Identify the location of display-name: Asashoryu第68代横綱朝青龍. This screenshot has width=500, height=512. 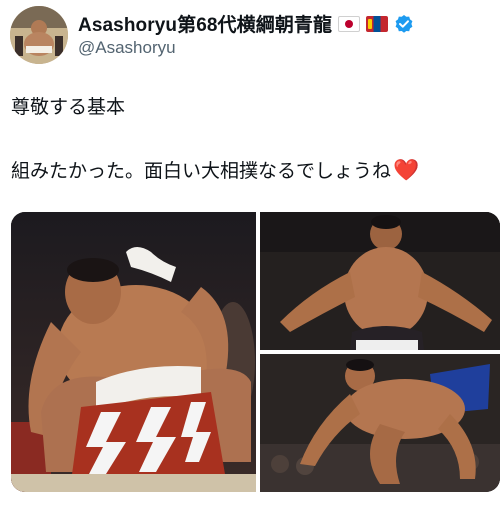
(205, 23).